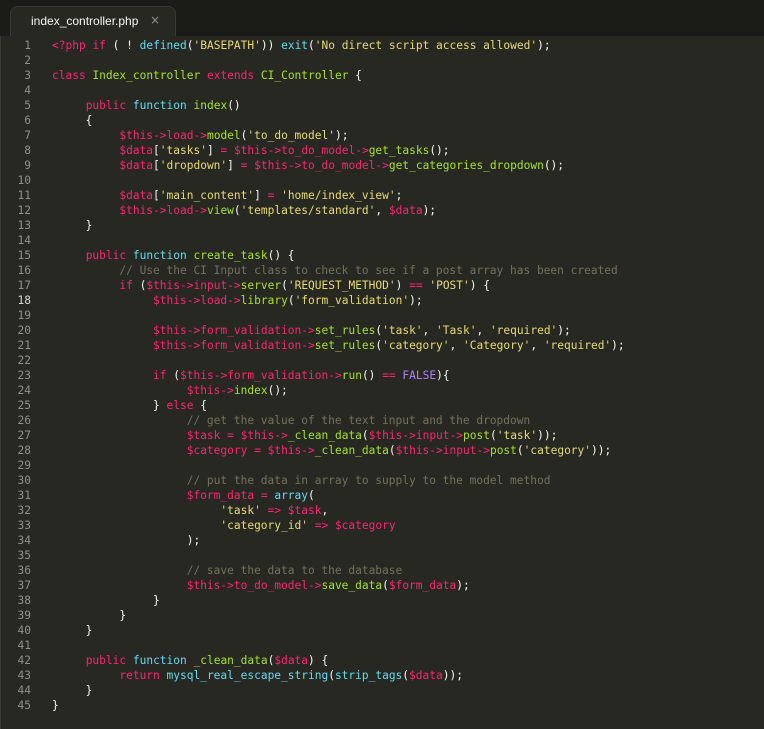 The image size is (764, 729). What do you see at coordinates (443, 375) in the screenshot?
I see `code-token: ){` at bounding box center [443, 375].